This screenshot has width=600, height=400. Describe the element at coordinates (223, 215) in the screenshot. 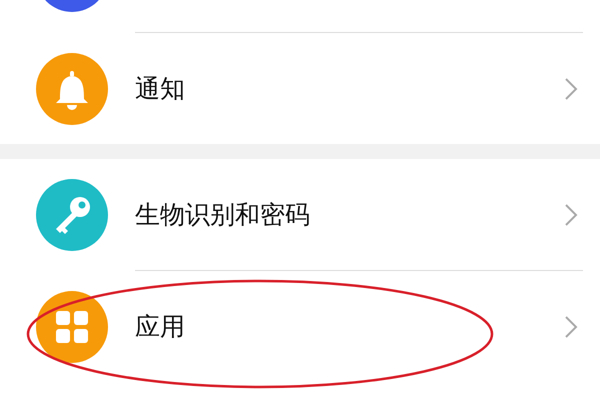

I see `item-label: 生物识别和密码` at that location.